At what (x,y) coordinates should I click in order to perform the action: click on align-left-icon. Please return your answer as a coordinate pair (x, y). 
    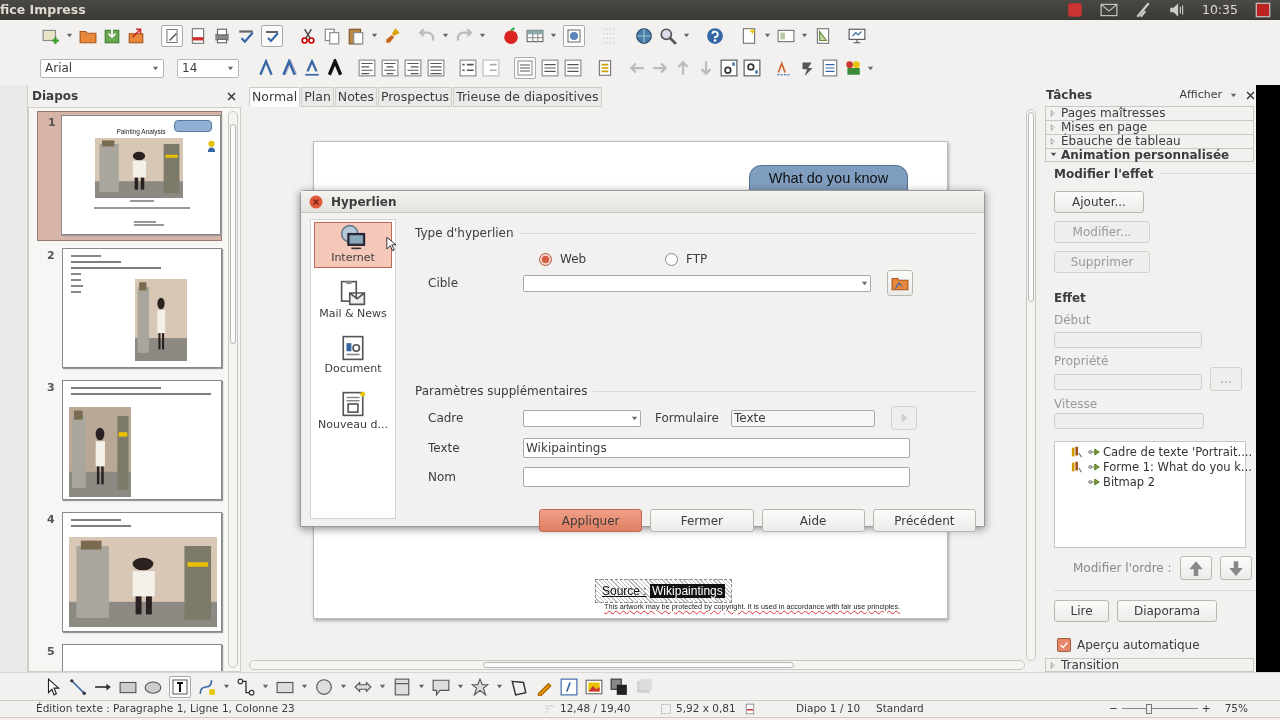
    Looking at the image, I should click on (367, 68).